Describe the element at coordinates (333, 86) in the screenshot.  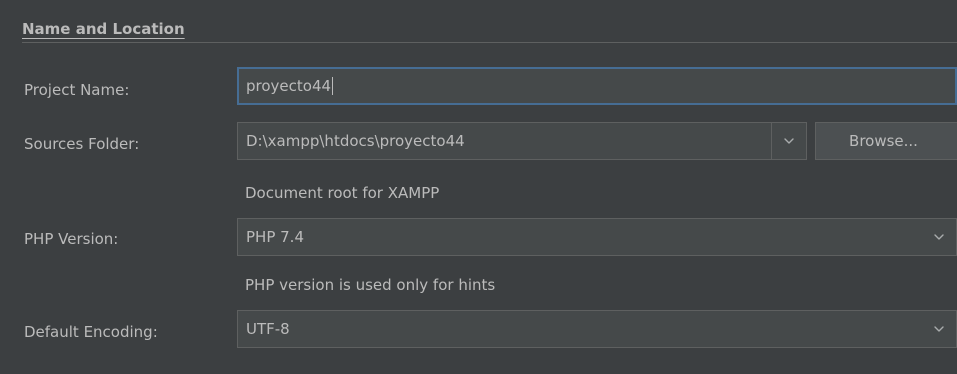
I see `text-caret` at that location.